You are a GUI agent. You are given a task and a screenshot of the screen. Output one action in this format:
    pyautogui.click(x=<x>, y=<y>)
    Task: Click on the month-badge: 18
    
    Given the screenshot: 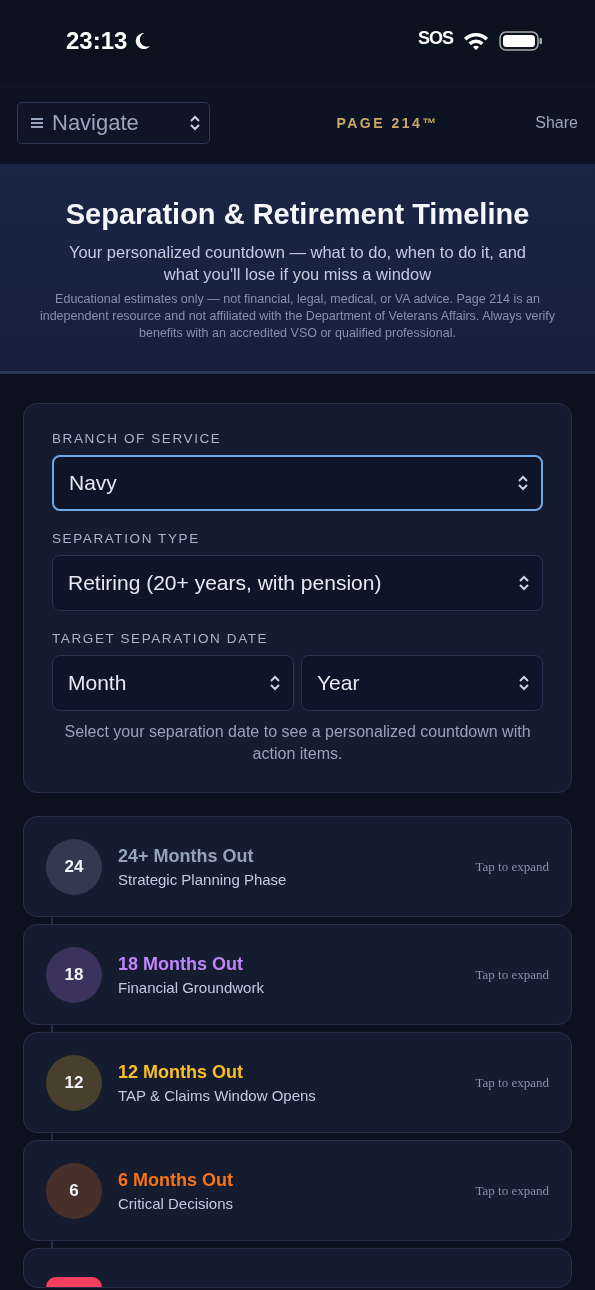 What is the action you would take?
    pyautogui.click(x=74, y=974)
    